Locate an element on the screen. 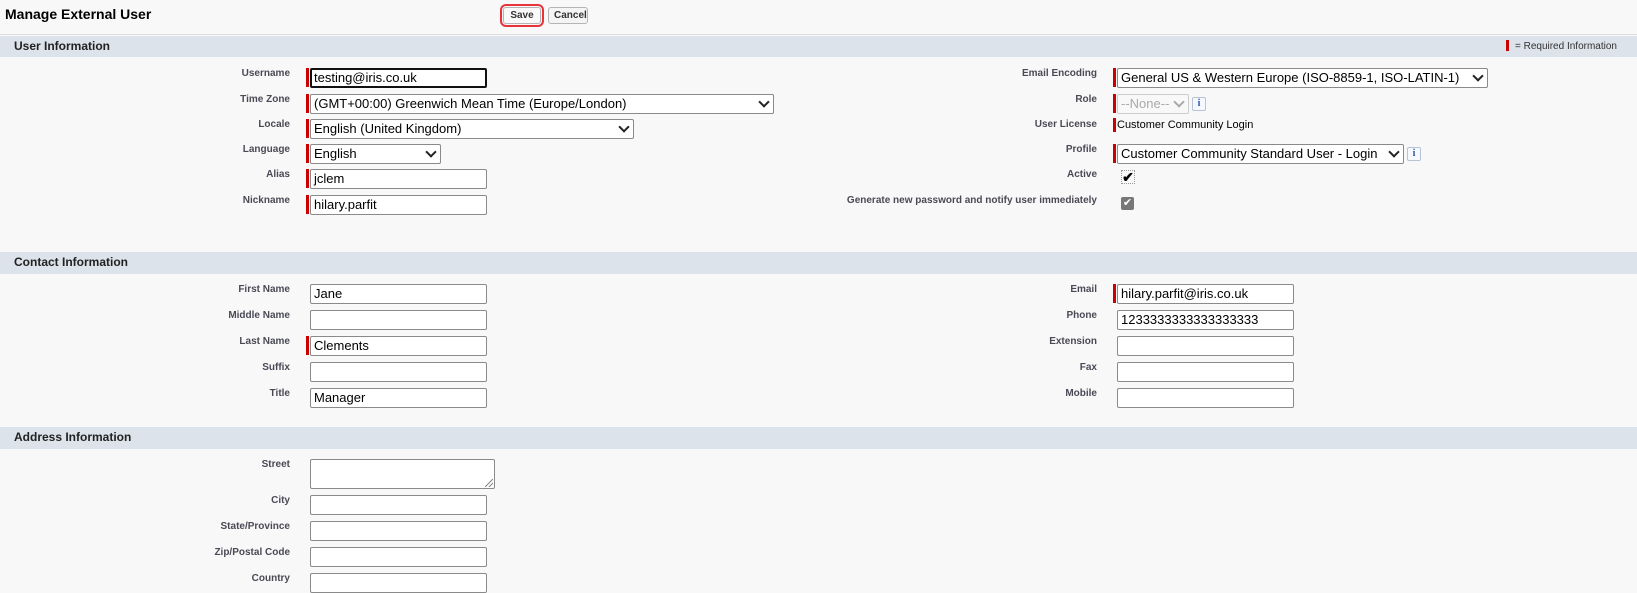 This screenshot has width=1637, height=593. email-label: Email is located at coordinates (1083, 289).